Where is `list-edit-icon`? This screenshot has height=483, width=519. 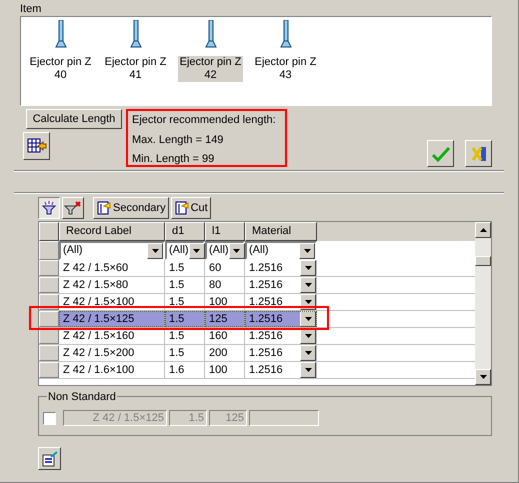
list-edit-icon is located at coordinates (50, 458).